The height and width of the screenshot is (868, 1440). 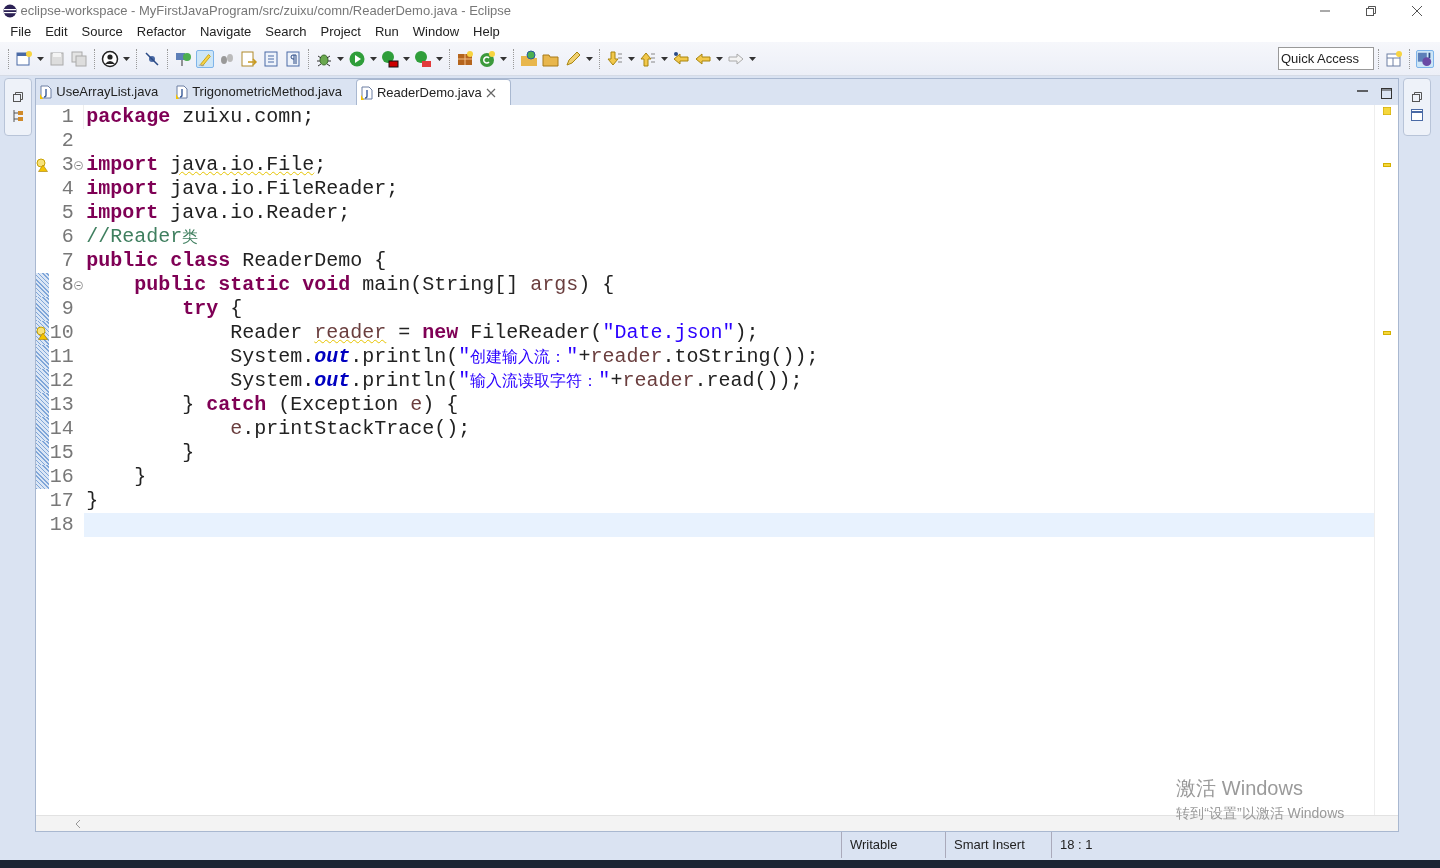 What do you see at coordinates (516, 380) in the screenshot?
I see `code-line: System.out.println("输入流读取字符："+reader.read());` at bounding box center [516, 380].